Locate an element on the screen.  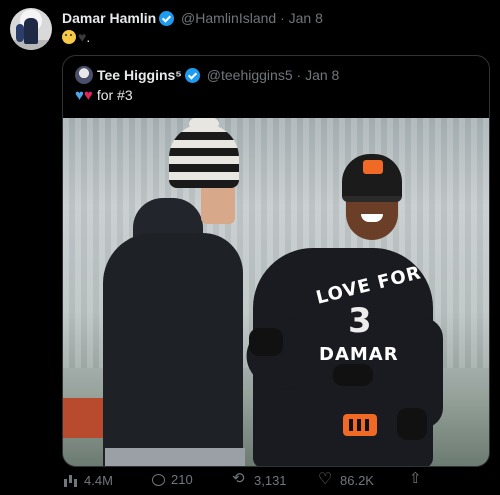
quoted-header: Tee Higgins⁵ @teehiggins5 · Jan 8 is located at coordinates (207, 75).